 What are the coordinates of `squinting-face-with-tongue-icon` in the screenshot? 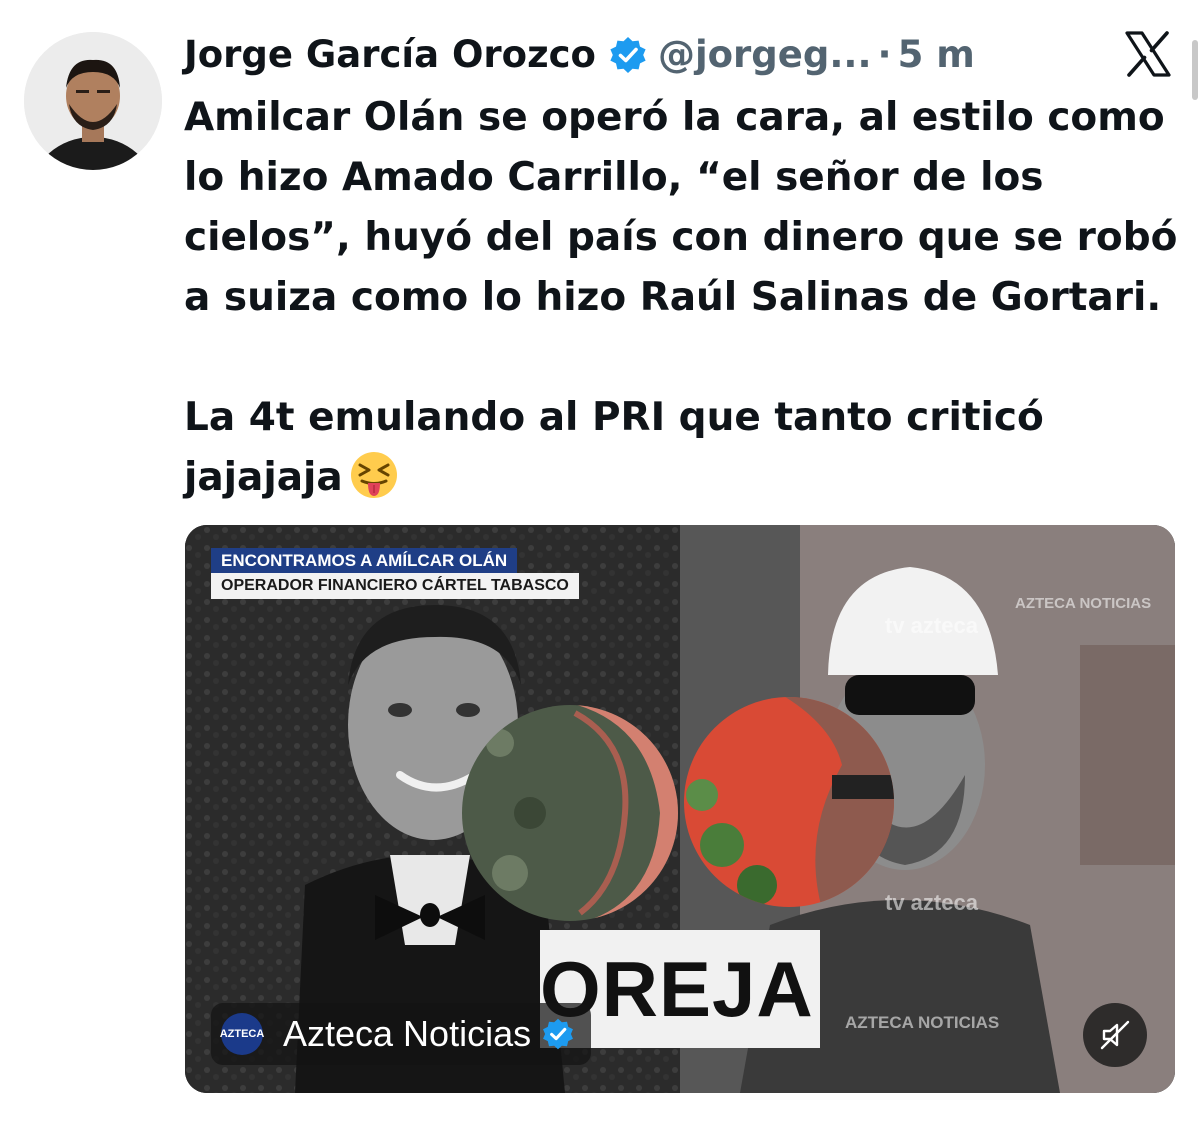 It's located at (373, 475).